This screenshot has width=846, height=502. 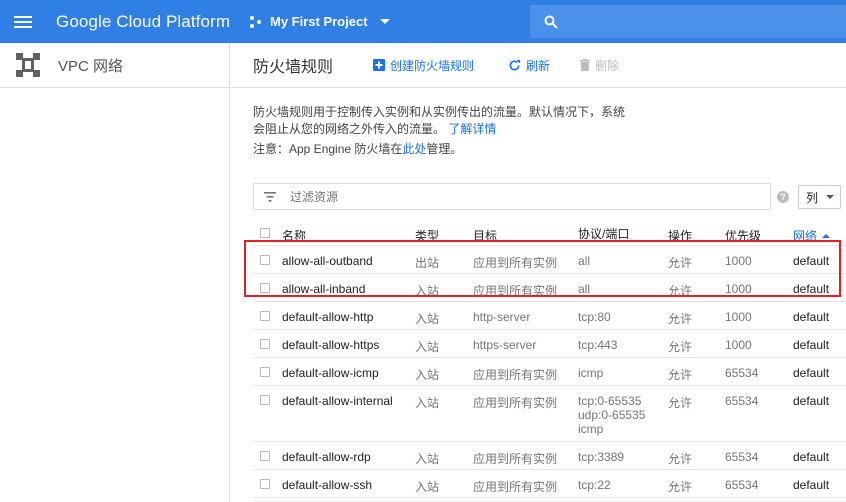 I want to click on help-icon: ?, so click(x=783, y=197).